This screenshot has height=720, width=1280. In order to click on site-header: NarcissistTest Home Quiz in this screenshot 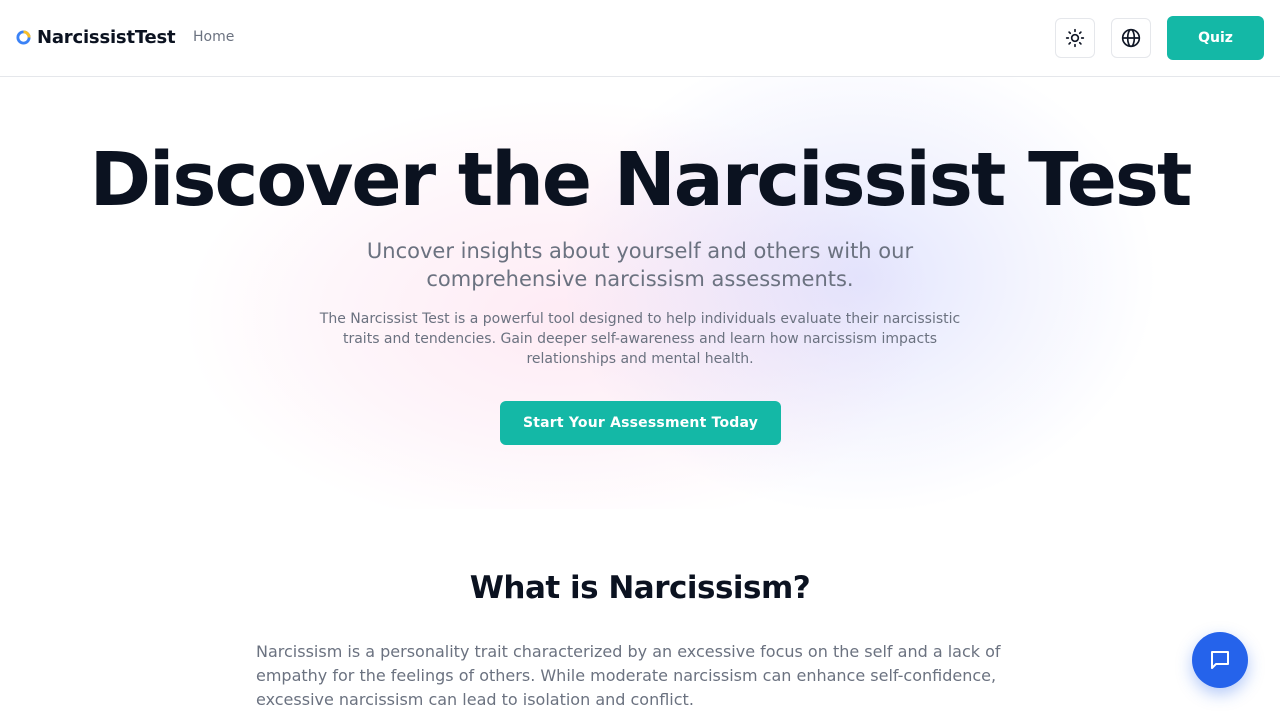, I will do `click(640, 38)`.